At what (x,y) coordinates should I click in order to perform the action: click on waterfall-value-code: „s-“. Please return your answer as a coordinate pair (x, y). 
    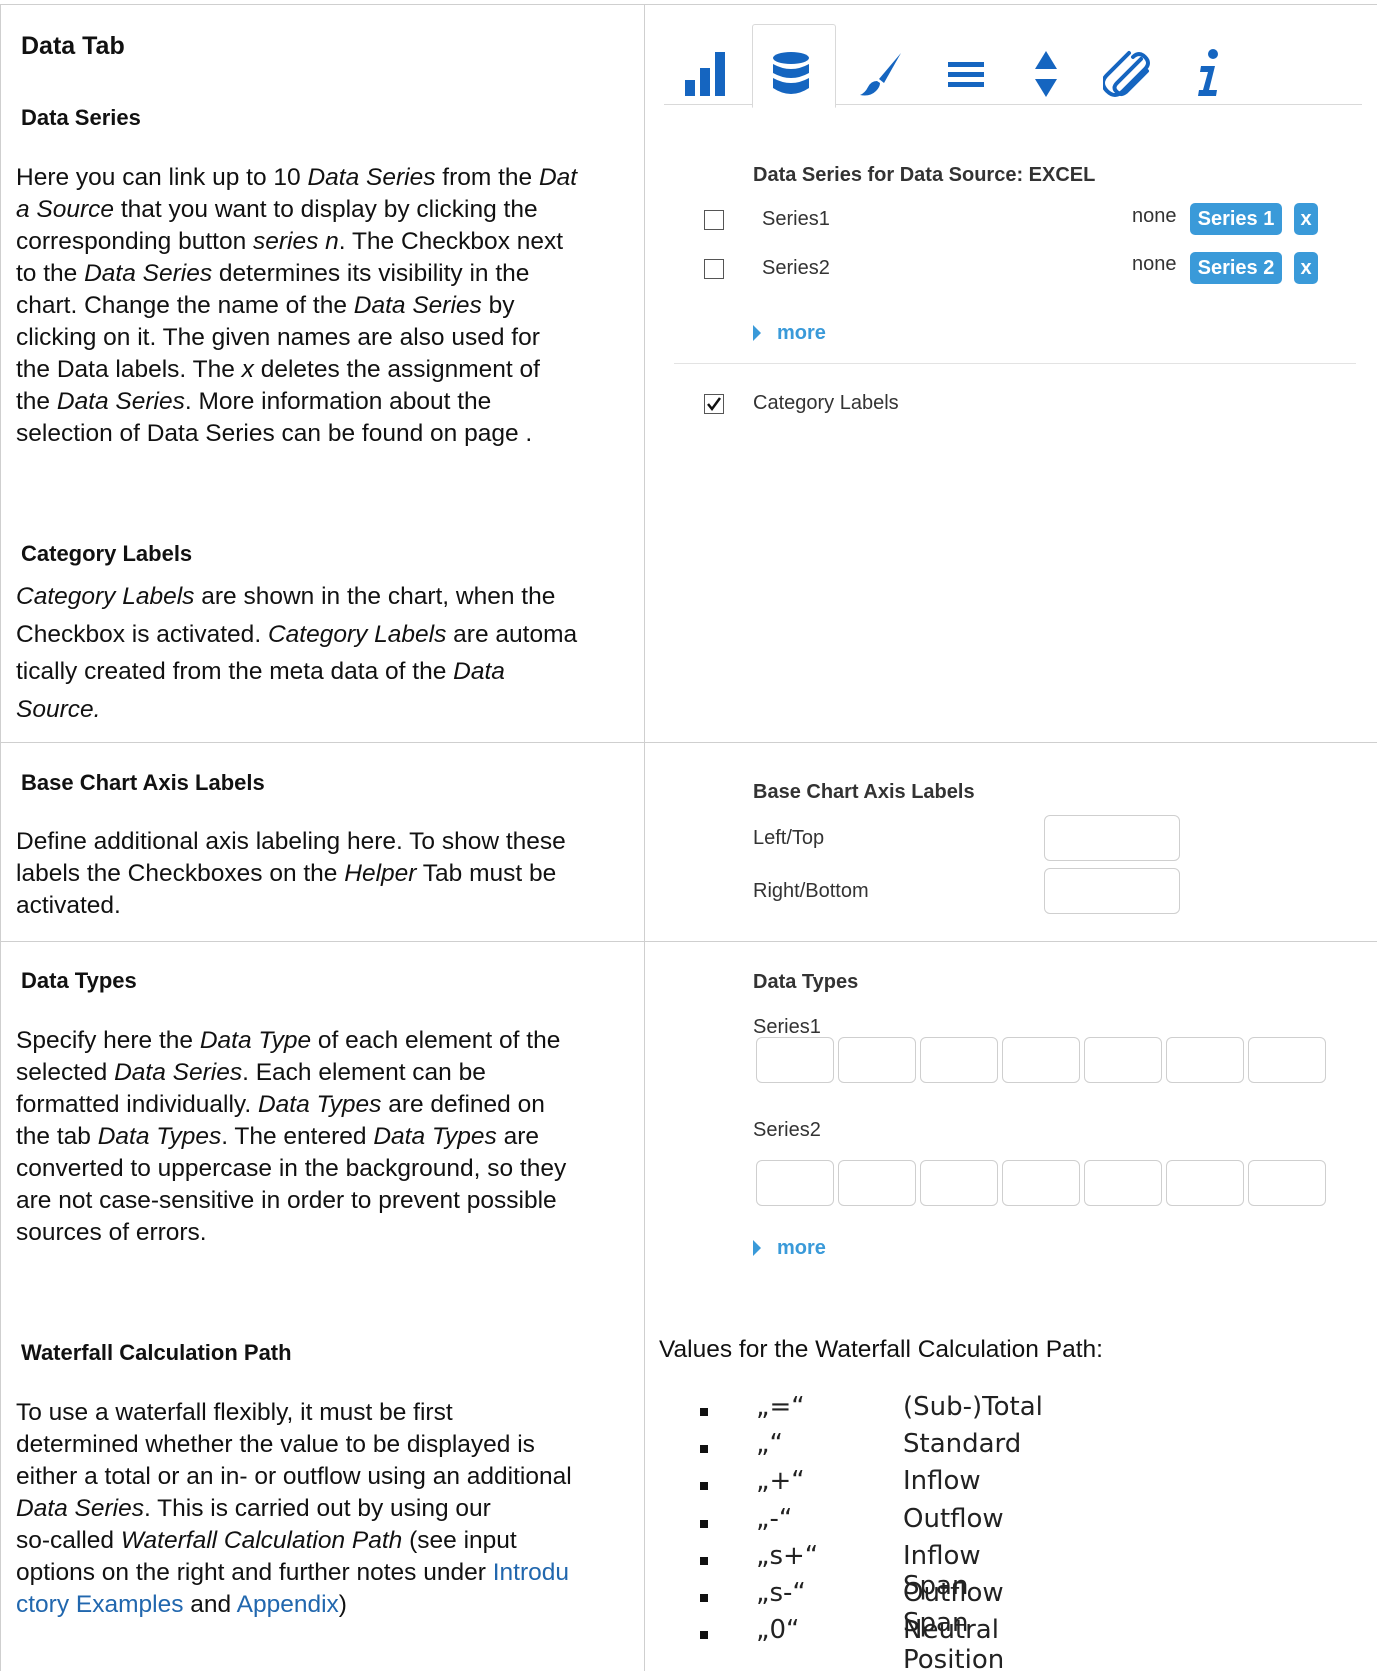
    Looking at the image, I should click on (781, 1593).